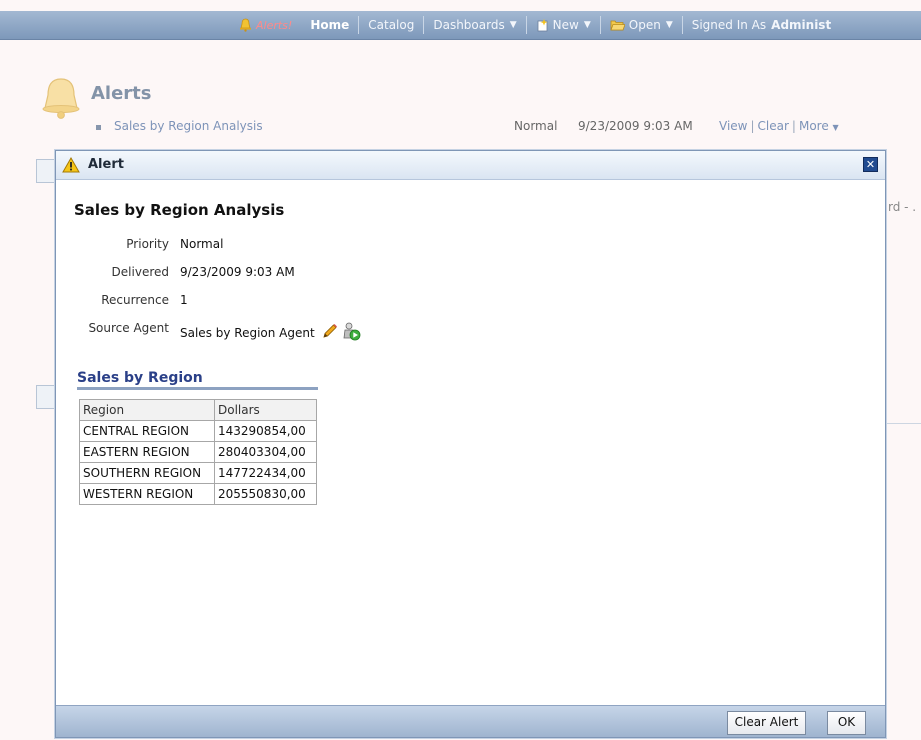 Image resolution: width=921 pixels, height=740 pixels. I want to click on nav-new-label: New, so click(565, 25).